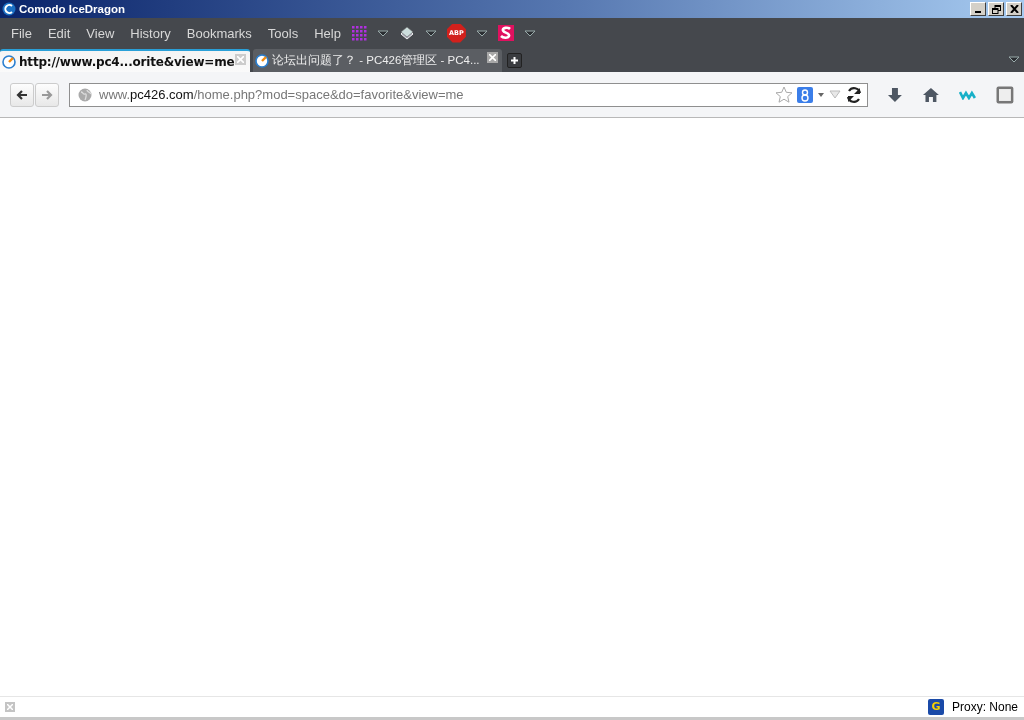 Image resolution: width=1024 pixels, height=720 pixels. Describe the element at coordinates (150, 33) in the screenshot. I see `menu-item: History` at that location.